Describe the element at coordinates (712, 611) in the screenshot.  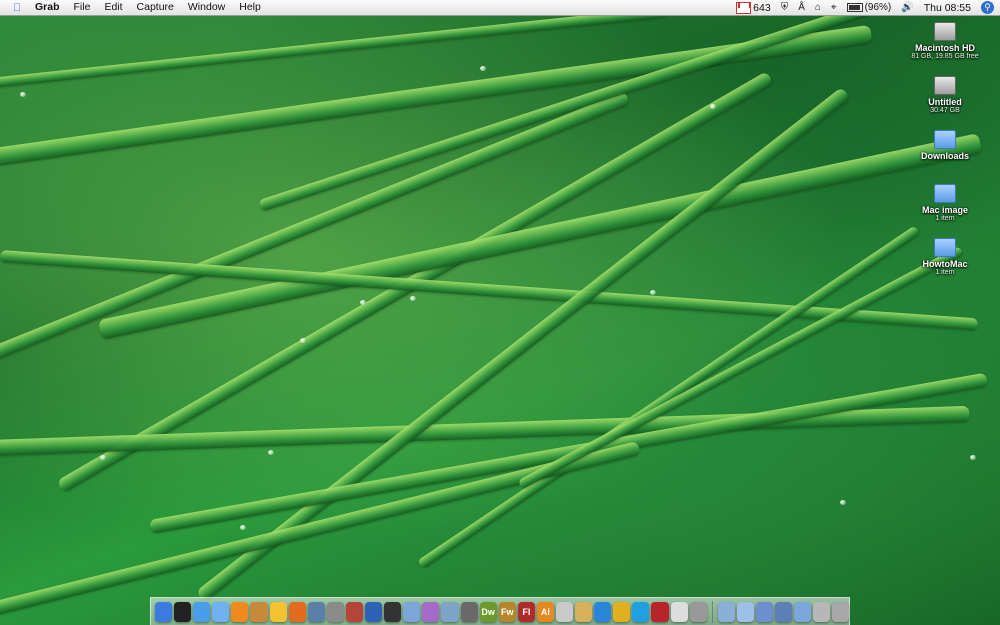
I see `dock-separator` at that location.